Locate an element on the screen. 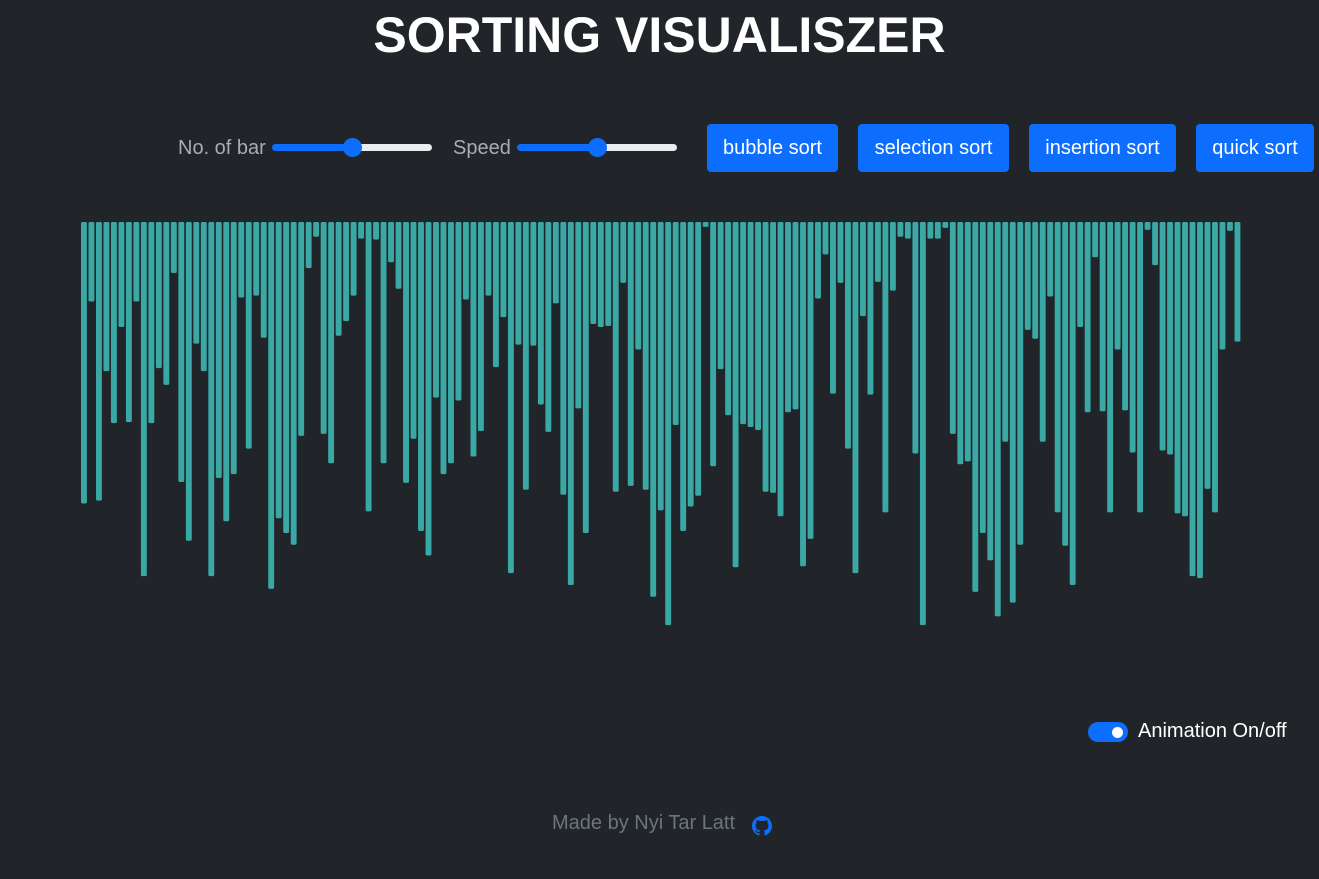 The width and height of the screenshot is (1319, 879). animation-toggle-label: Animation On/off is located at coordinates (1212, 731).